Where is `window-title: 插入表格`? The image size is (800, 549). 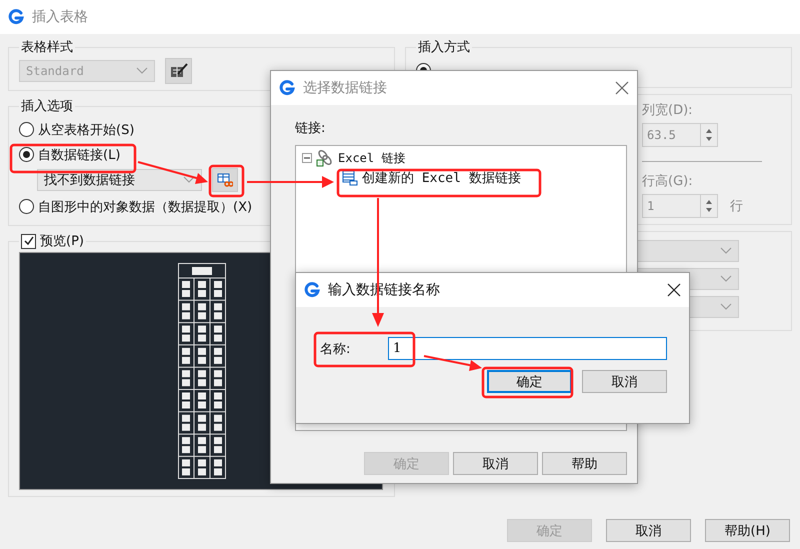
window-title: 插入表格 is located at coordinates (60, 17).